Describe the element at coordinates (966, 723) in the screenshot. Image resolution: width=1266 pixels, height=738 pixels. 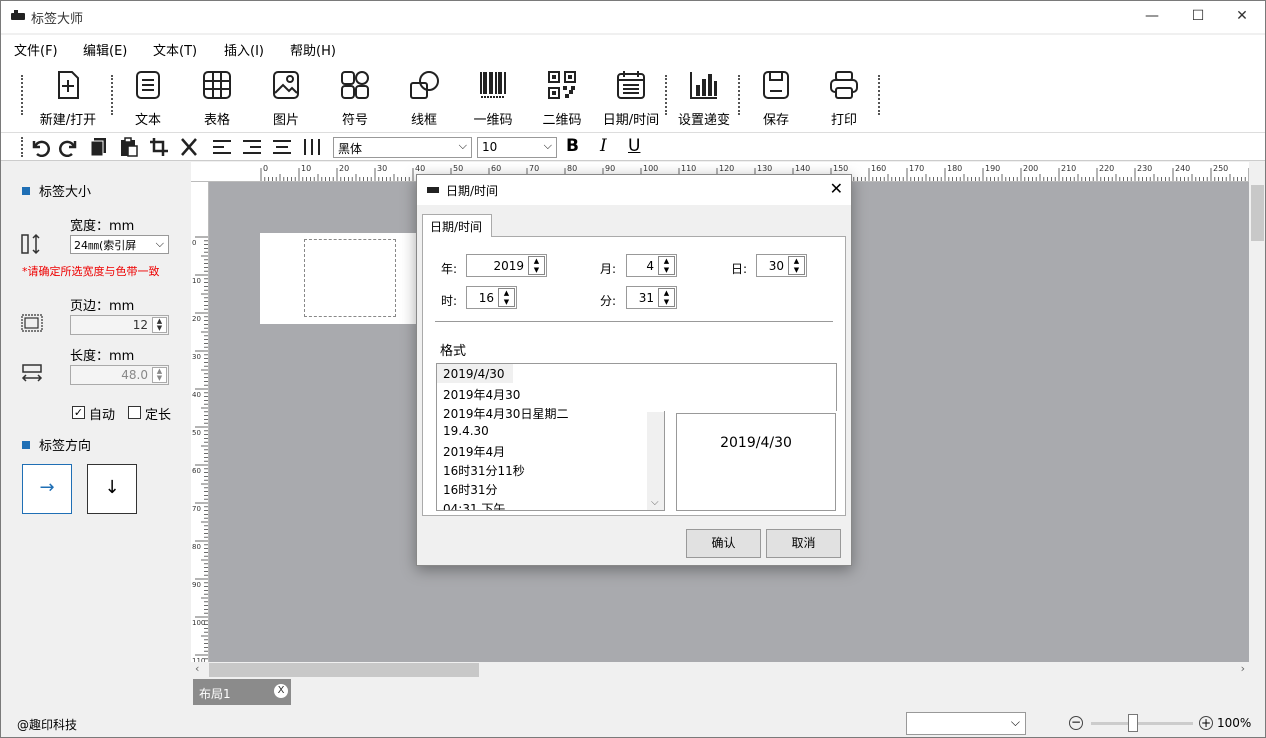
I see `printer-select: ⌵` at that location.